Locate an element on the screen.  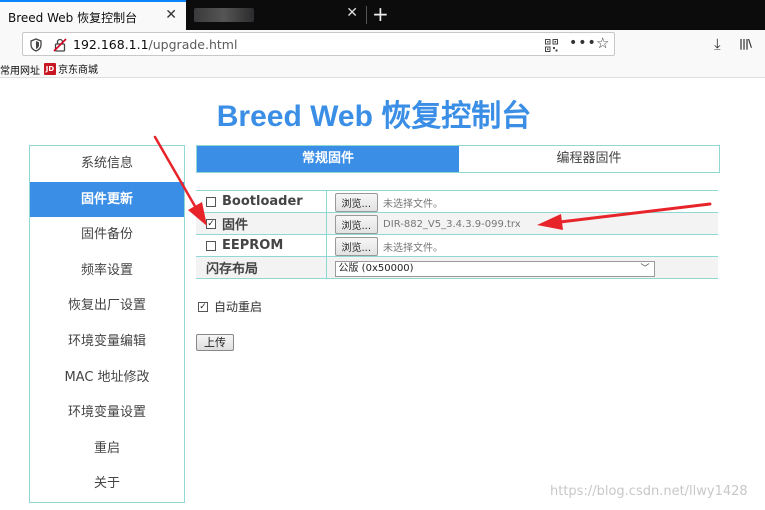
url-host: 192.168.1.1 is located at coordinates (111, 44).